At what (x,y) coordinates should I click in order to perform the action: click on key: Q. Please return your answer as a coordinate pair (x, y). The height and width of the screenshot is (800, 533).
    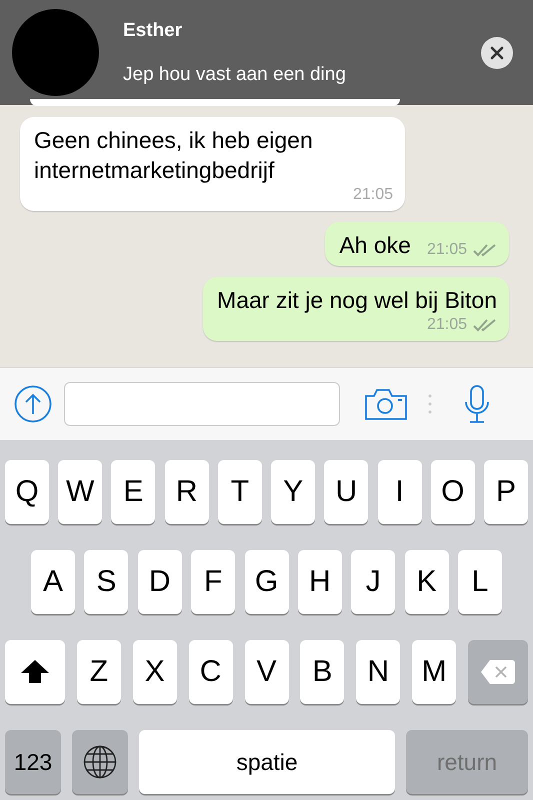
    Looking at the image, I should click on (27, 492).